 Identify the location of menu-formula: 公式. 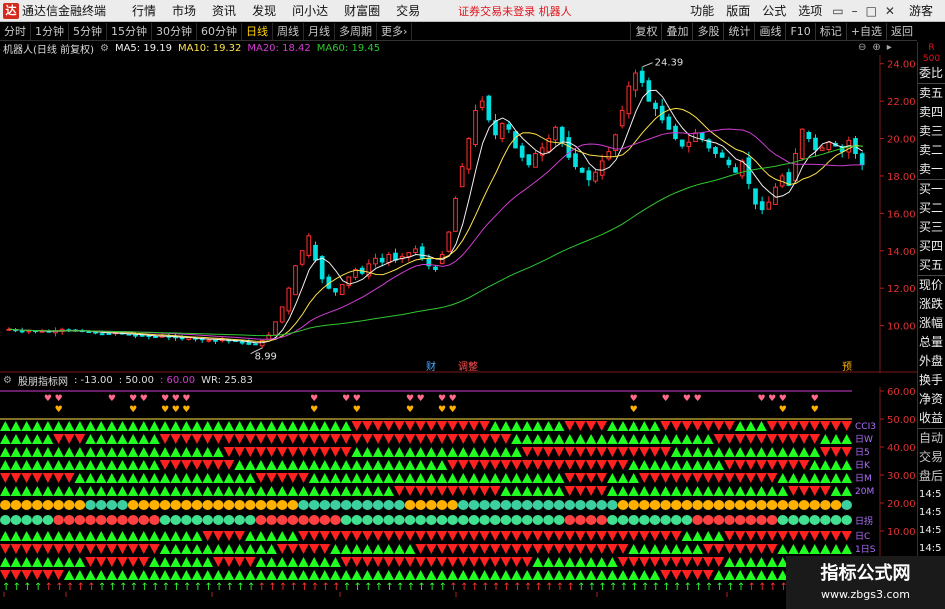
(774, 10).